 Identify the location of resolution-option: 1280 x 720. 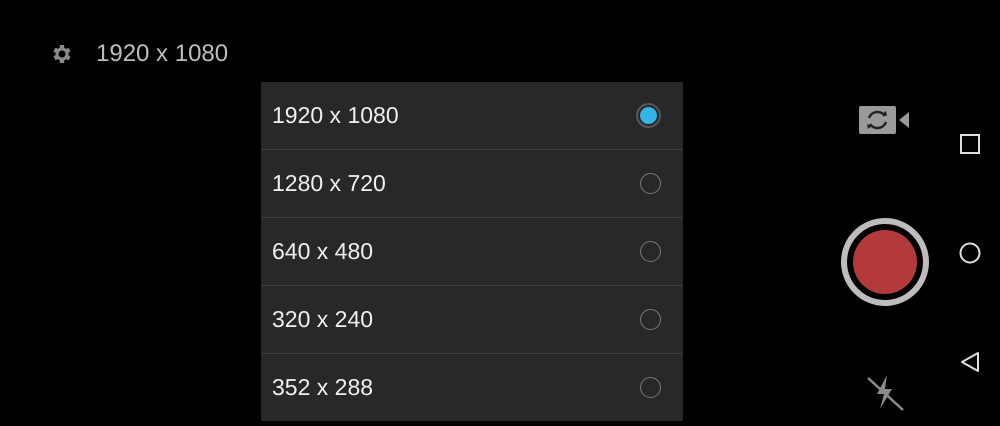
(329, 183).